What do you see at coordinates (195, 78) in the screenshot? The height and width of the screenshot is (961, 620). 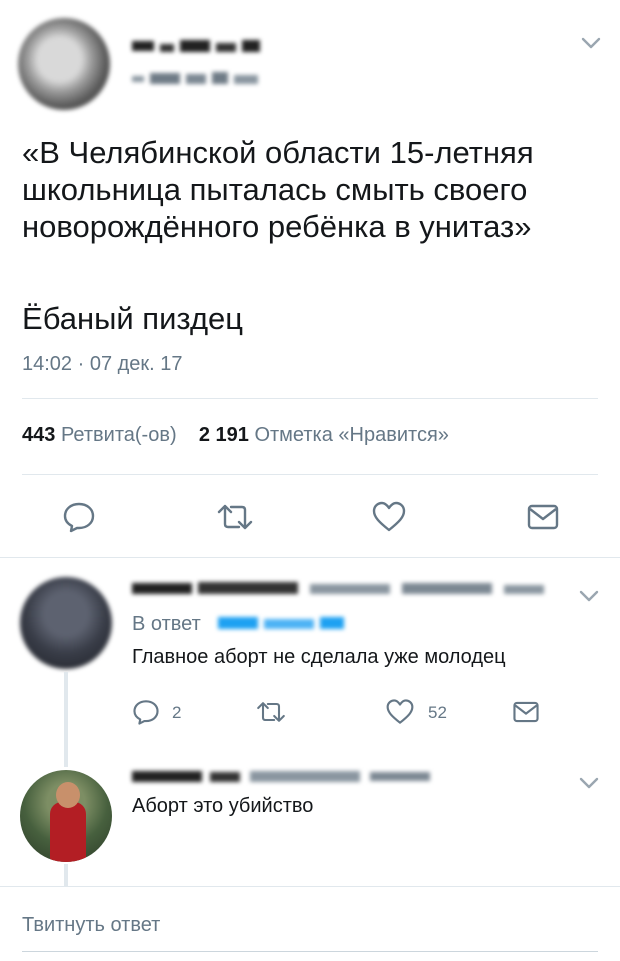 I see `author-handle-redacted` at bounding box center [195, 78].